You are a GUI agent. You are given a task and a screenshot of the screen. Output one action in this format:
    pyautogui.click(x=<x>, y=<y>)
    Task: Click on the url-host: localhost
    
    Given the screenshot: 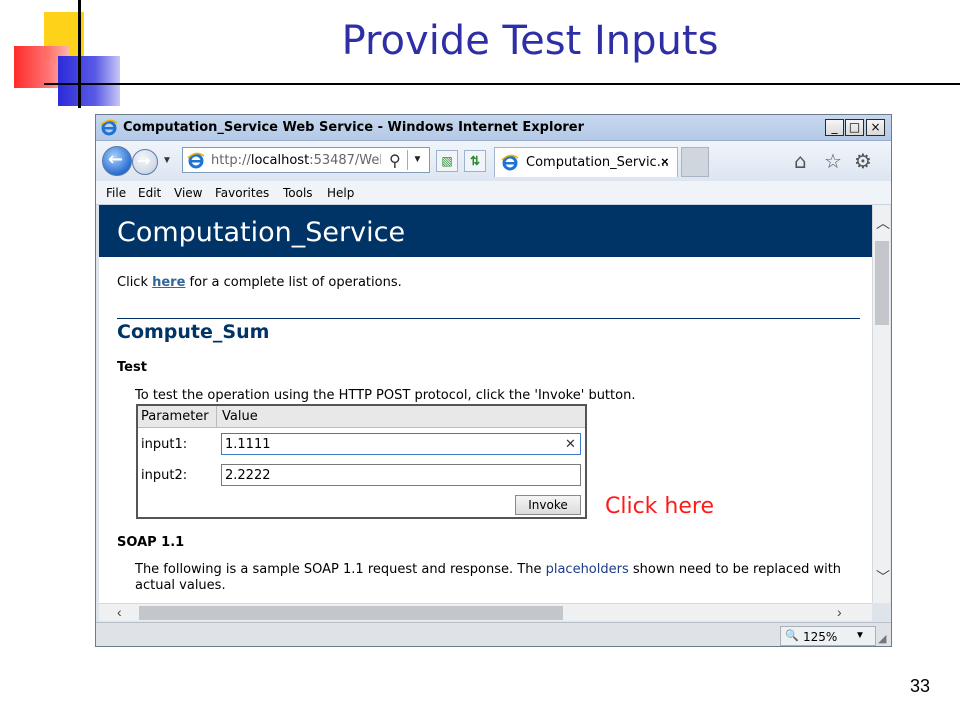 What is the action you would take?
    pyautogui.click(x=280, y=160)
    